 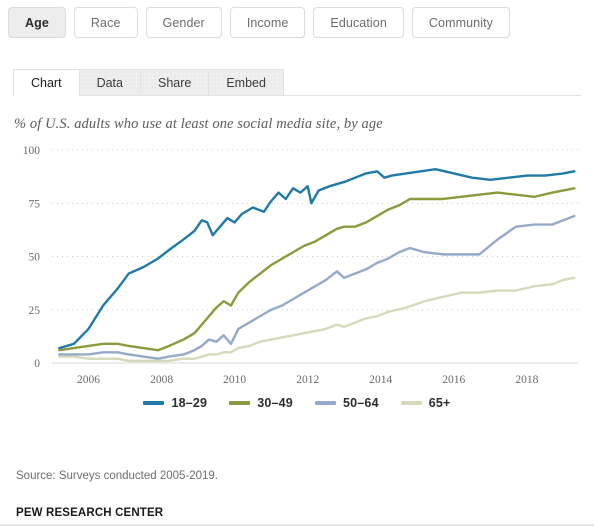 What do you see at coordinates (425, 403) in the screenshot?
I see `legend-item-65+: 65+` at bounding box center [425, 403].